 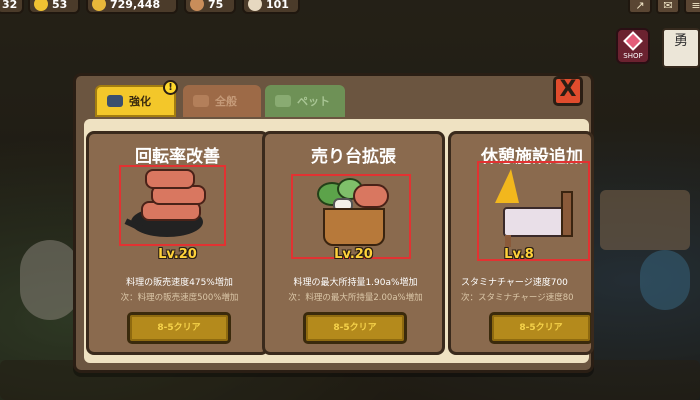 I want to click on hud-coins-value: 729,448, so click(x=135, y=5).